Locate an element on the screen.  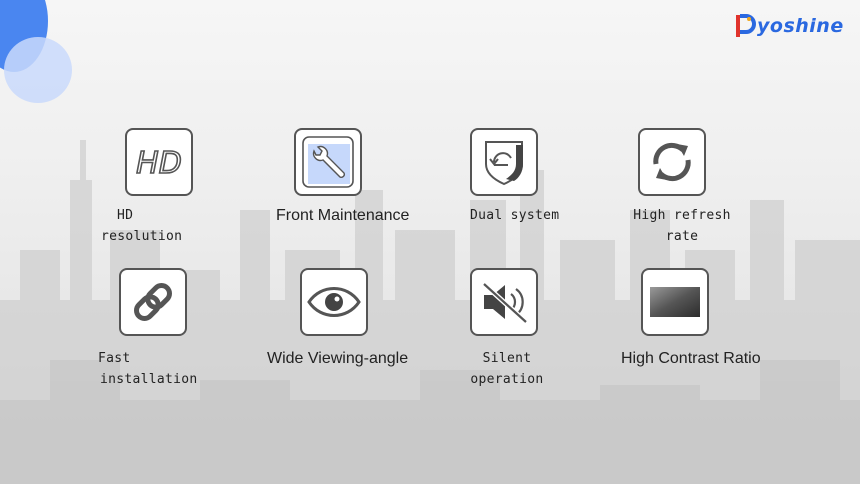
eye-icon is located at coordinates (334, 302).